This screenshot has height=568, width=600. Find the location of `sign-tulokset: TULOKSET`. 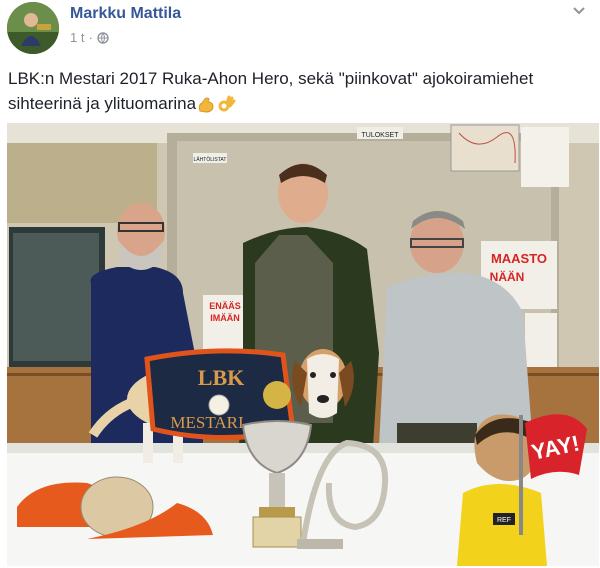

sign-tulokset: TULOKSET is located at coordinates (381, 135).